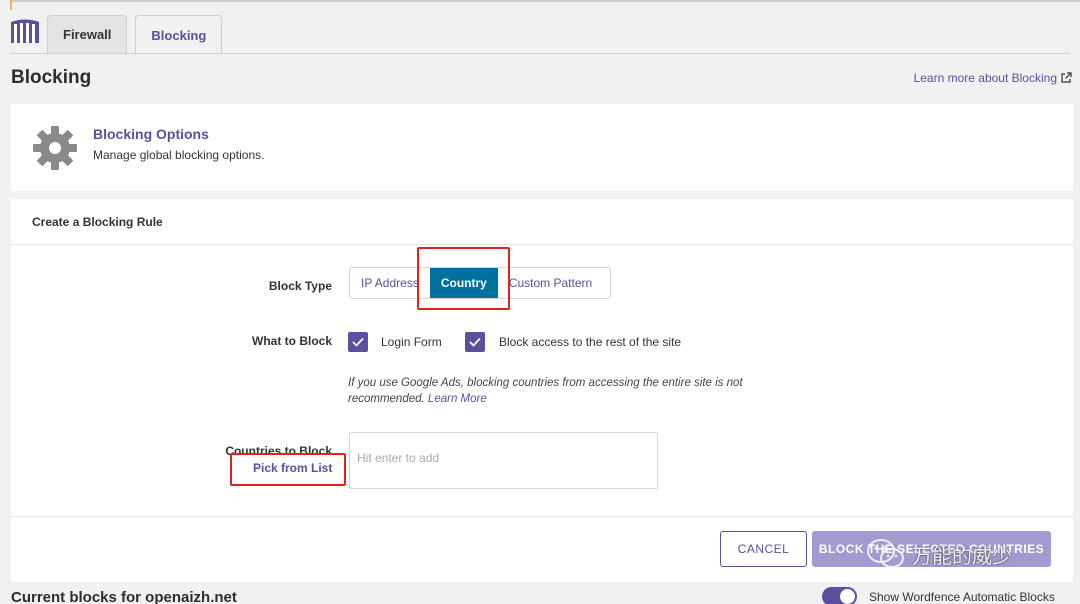 The height and width of the screenshot is (604, 1080). I want to click on create-rule-header: Create a Blocking Rule, so click(542, 222).